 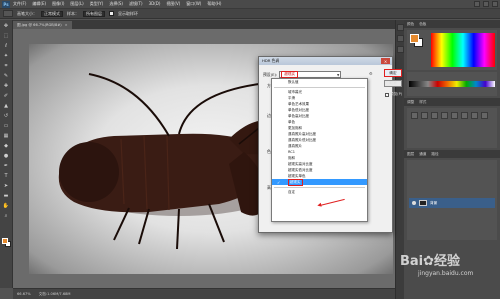 I want to click on tab-adjustments: 调整, so click(x=410, y=102).